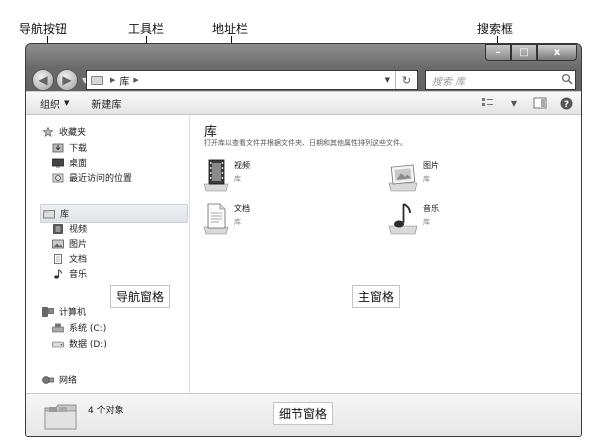 This screenshot has height=445, width=607. Describe the element at coordinates (303, 103) in the screenshot. I see `command-toolbar: 组织 ▼ 新建库 ▼ ?` at that location.